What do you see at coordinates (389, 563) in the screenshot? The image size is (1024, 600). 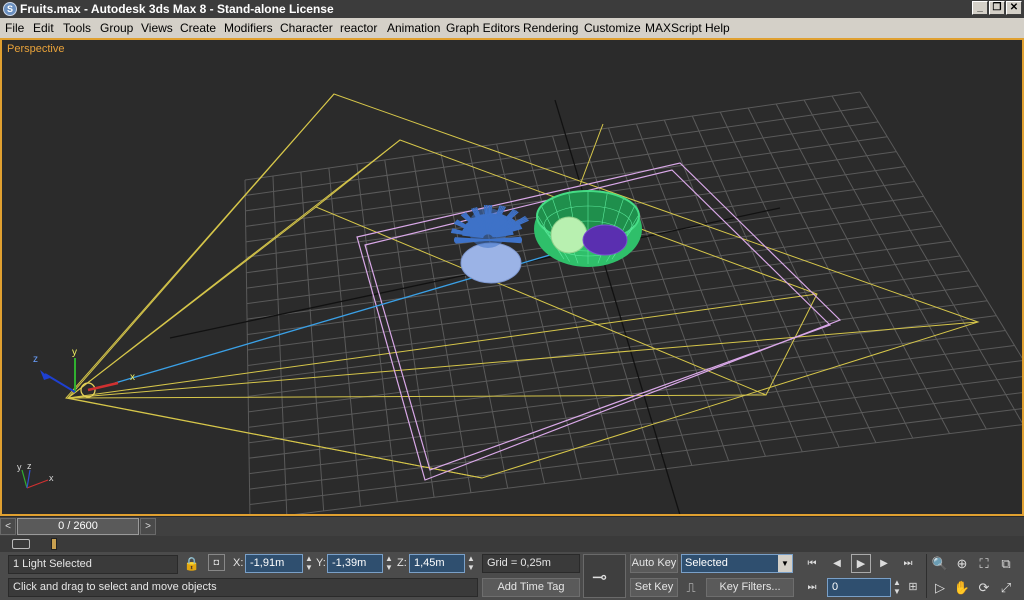 I see `y-spinner: ▲ ▼` at bounding box center [389, 563].